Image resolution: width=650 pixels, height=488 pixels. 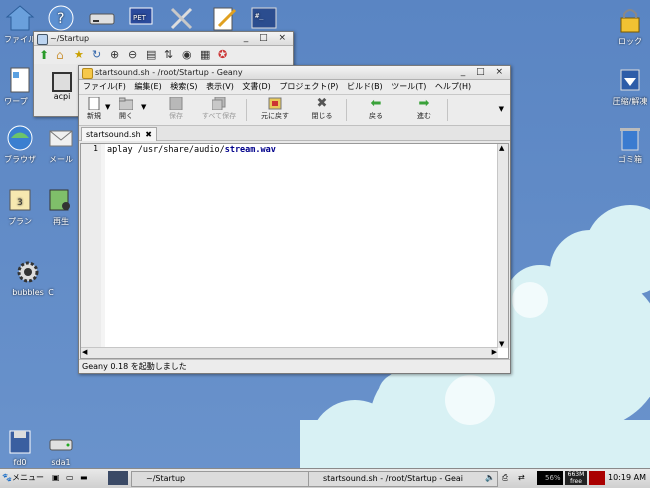 What do you see at coordinates (147, 86) in the screenshot?
I see `menu-edit: 編集(E)` at bounding box center [147, 86].